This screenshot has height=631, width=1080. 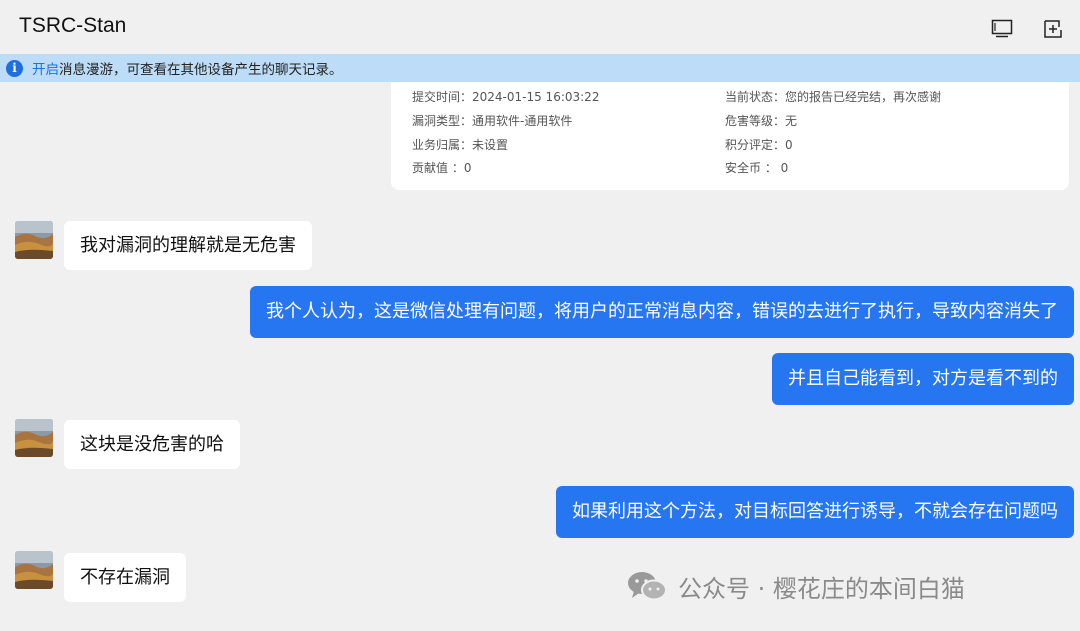 I want to click on enable-roaming-link: 开启, so click(x=45, y=68).